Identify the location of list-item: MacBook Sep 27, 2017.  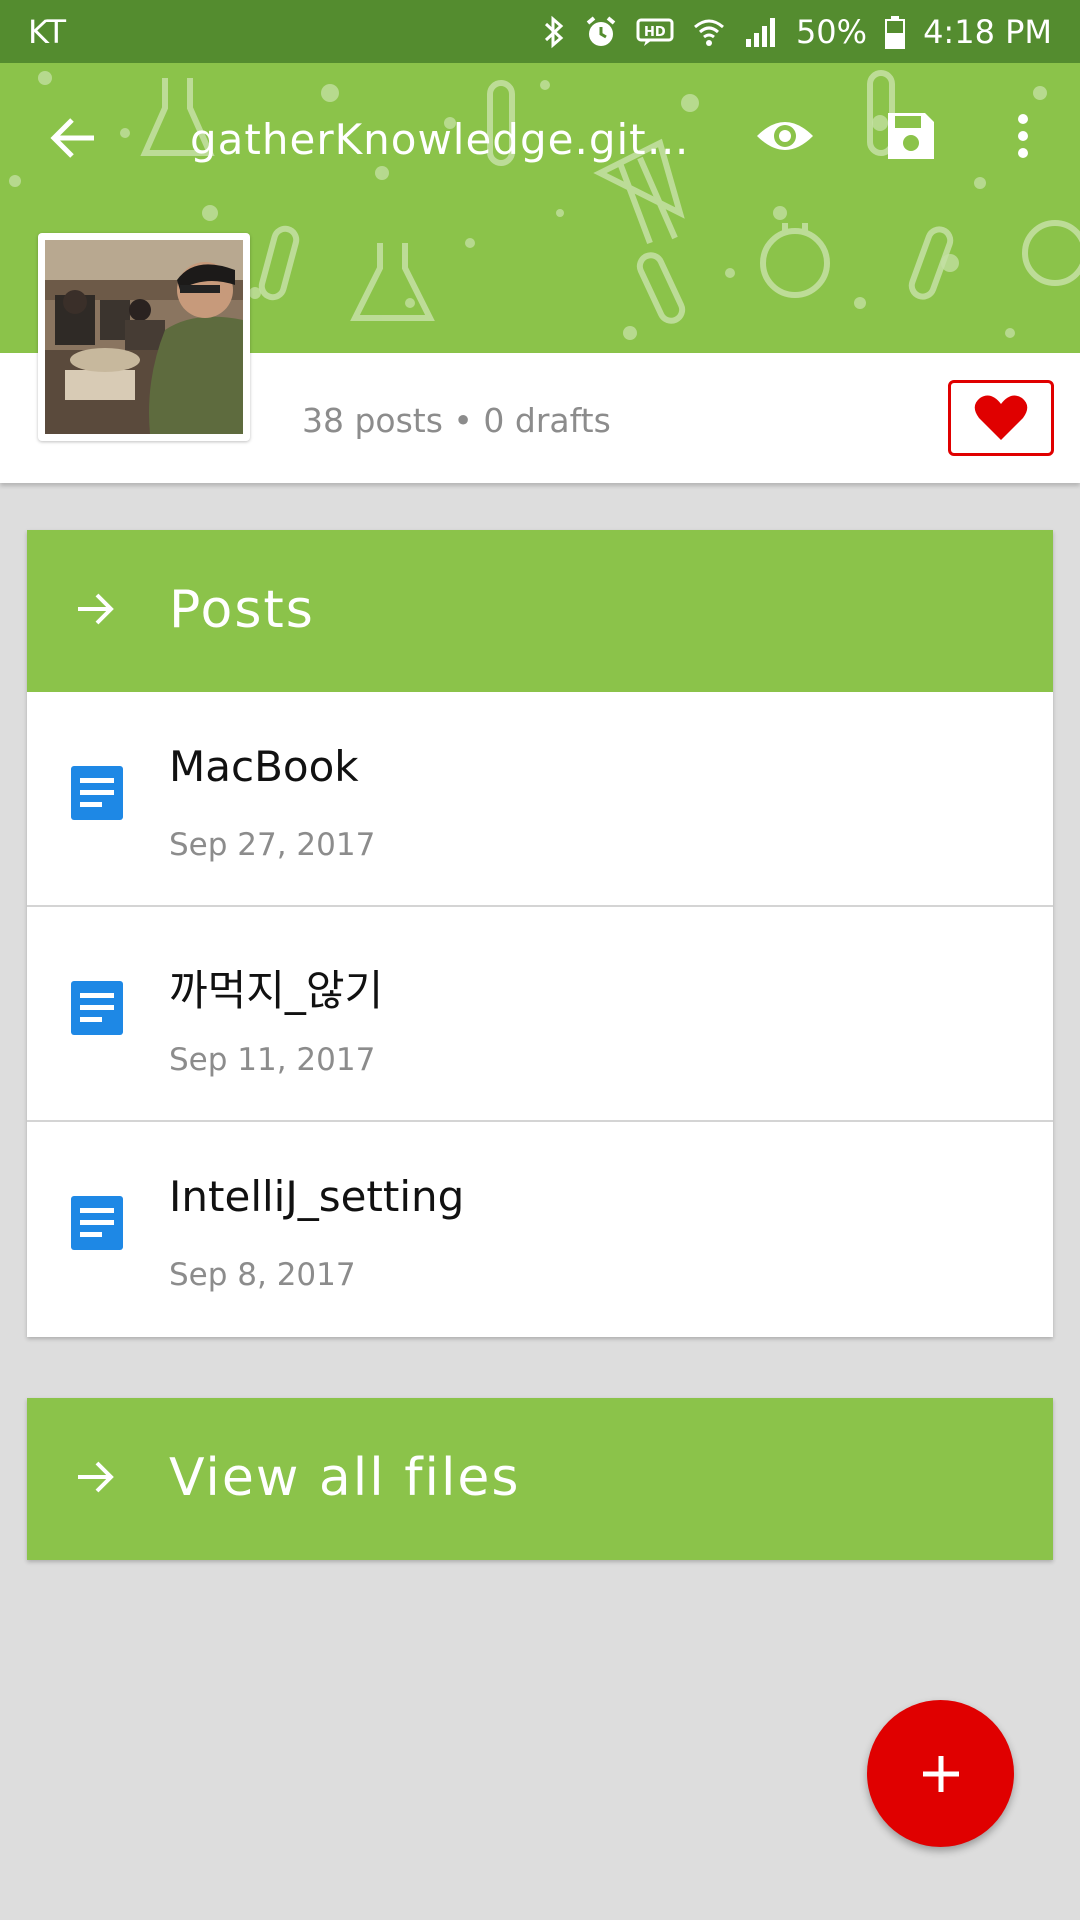
(540, 799).